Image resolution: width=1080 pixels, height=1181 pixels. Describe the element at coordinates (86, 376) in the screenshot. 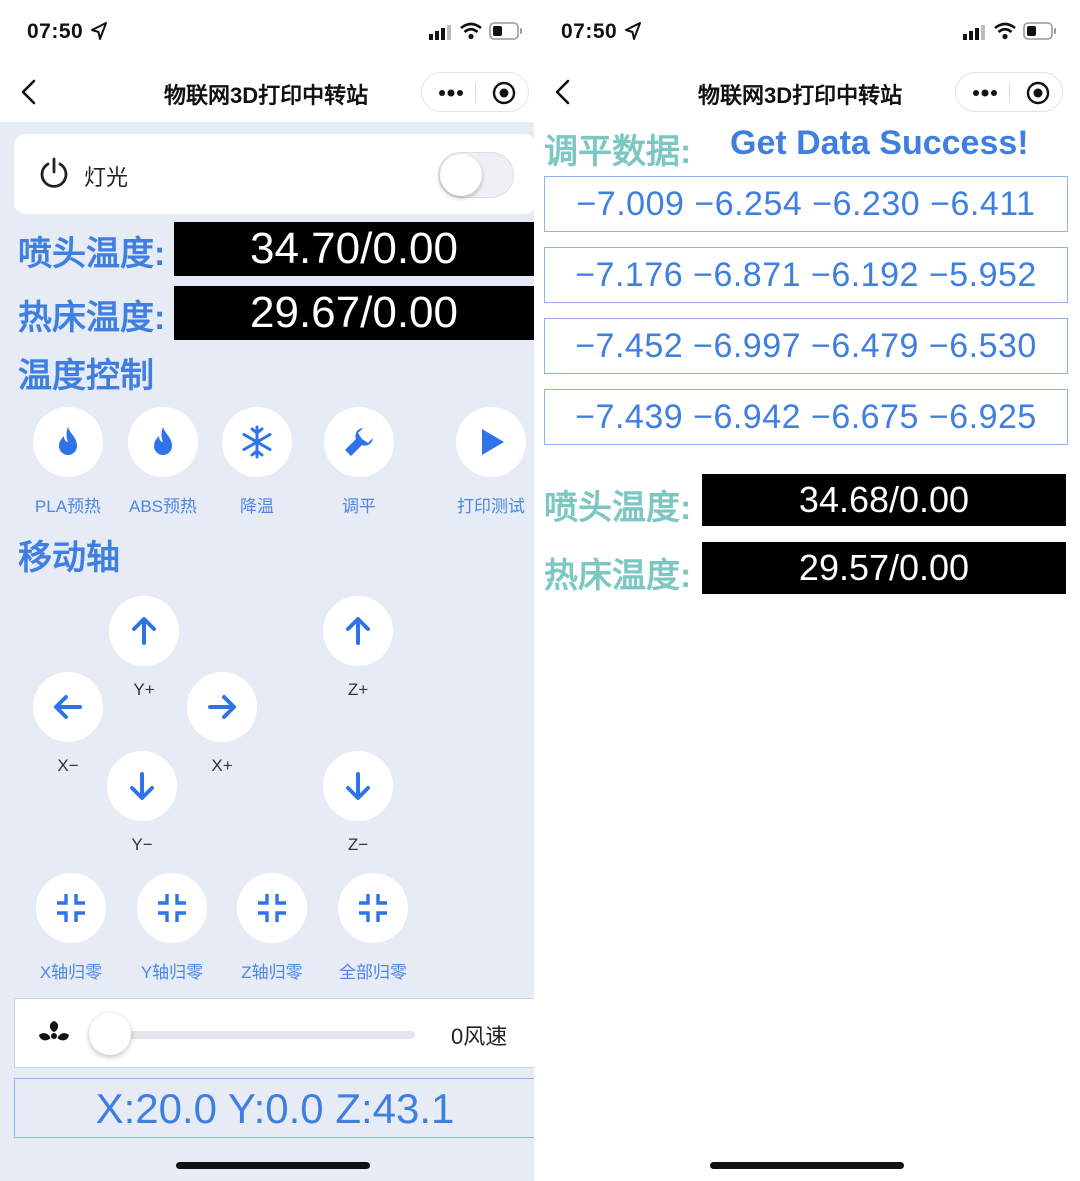

I see `temp-control-title: 温度控制` at that location.